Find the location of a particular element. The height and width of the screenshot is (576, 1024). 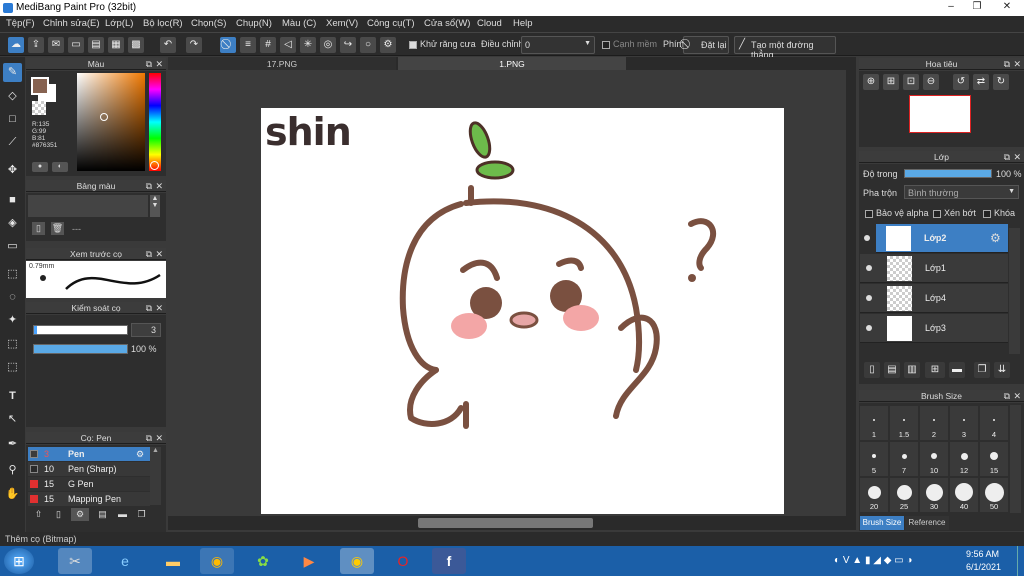

lock-toggle: Khóa is located at coordinates (999, 213).